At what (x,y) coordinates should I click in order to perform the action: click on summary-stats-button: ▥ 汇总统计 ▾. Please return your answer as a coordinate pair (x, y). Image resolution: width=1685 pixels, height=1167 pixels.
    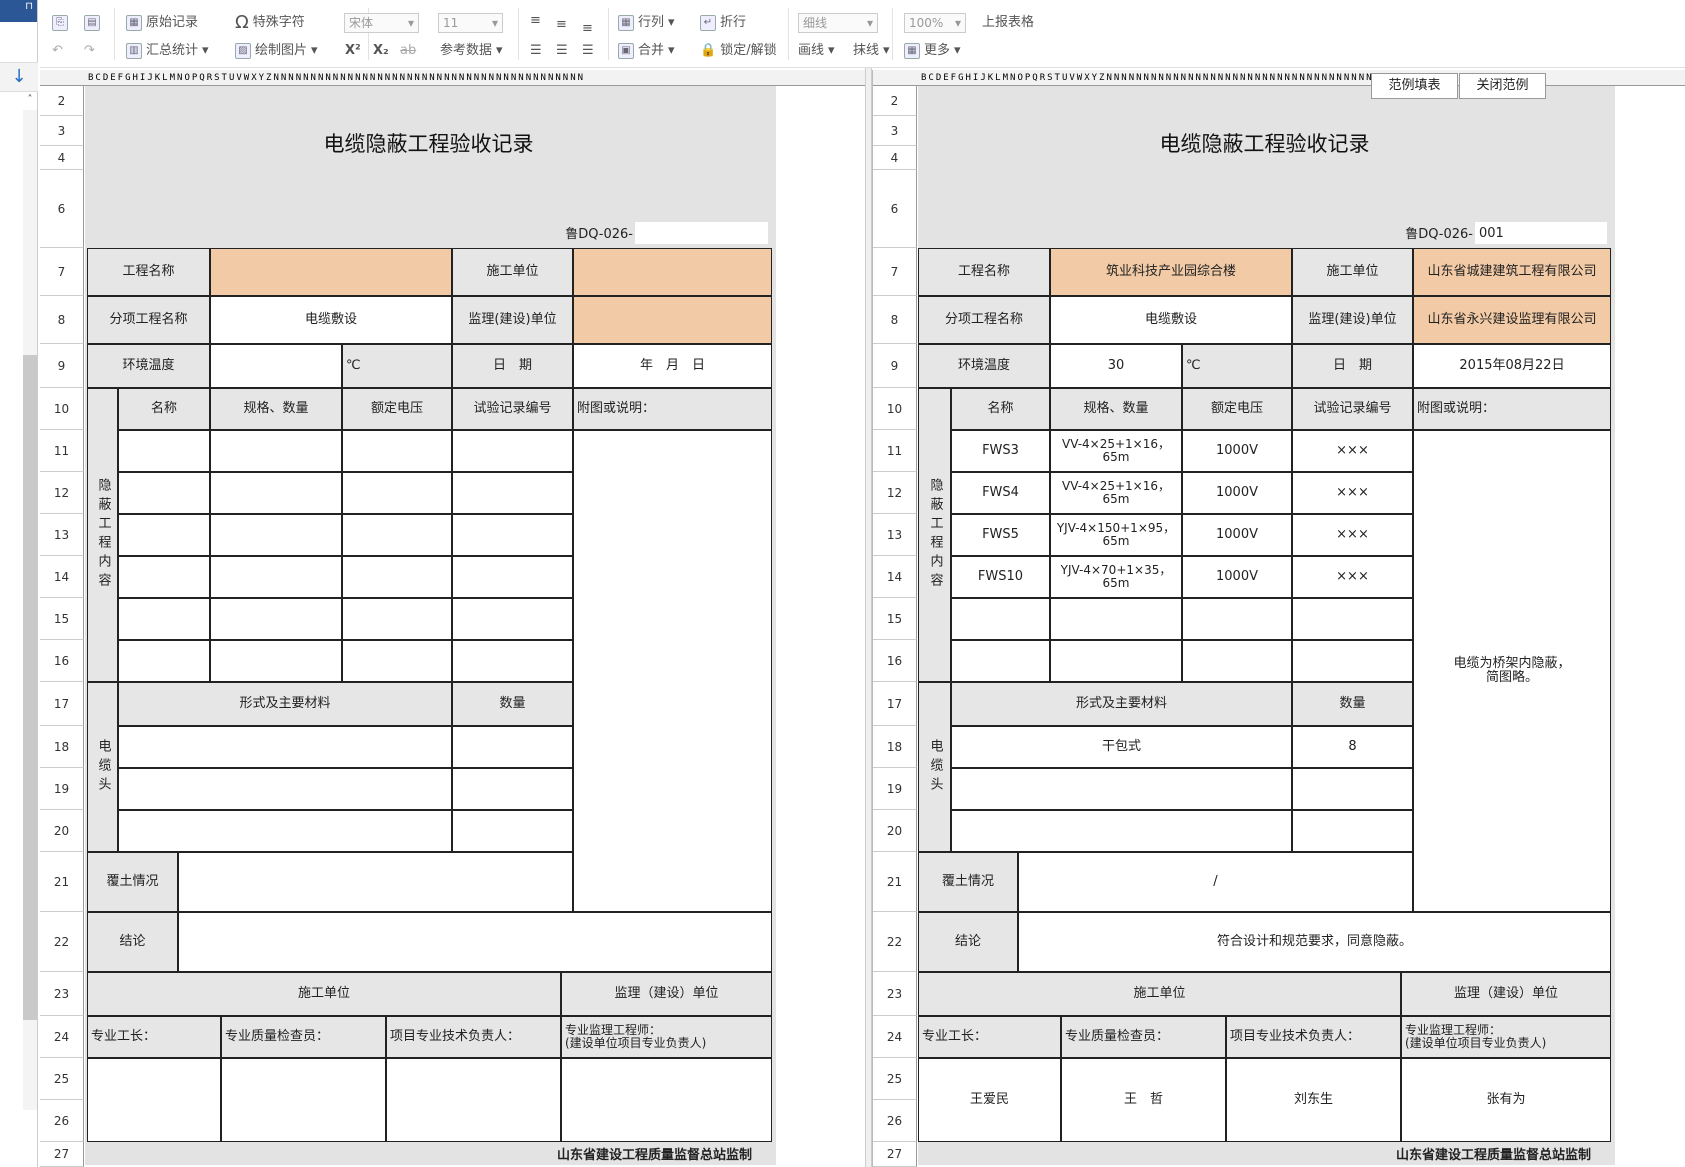
    Looking at the image, I should click on (167, 51).